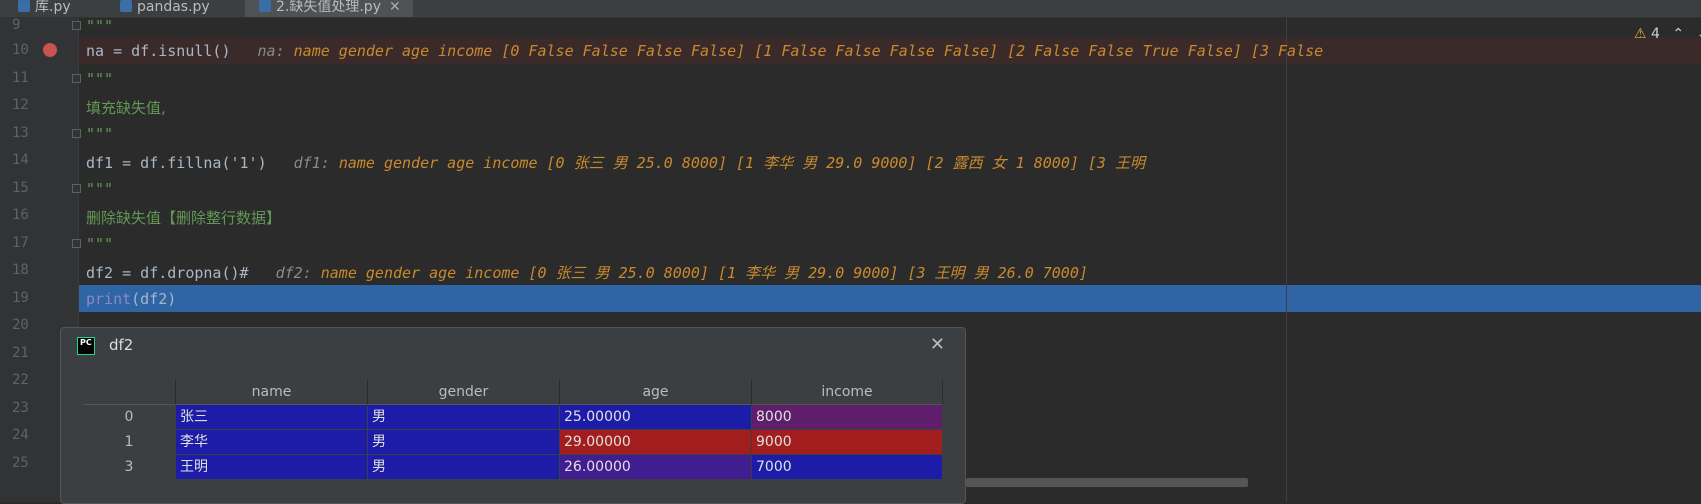 This screenshot has width=1701, height=504. What do you see at coordinates (126, 107) in the screenshot?
I see `code-line-12: 填充缺失值,` at bounding box center [126, 107].